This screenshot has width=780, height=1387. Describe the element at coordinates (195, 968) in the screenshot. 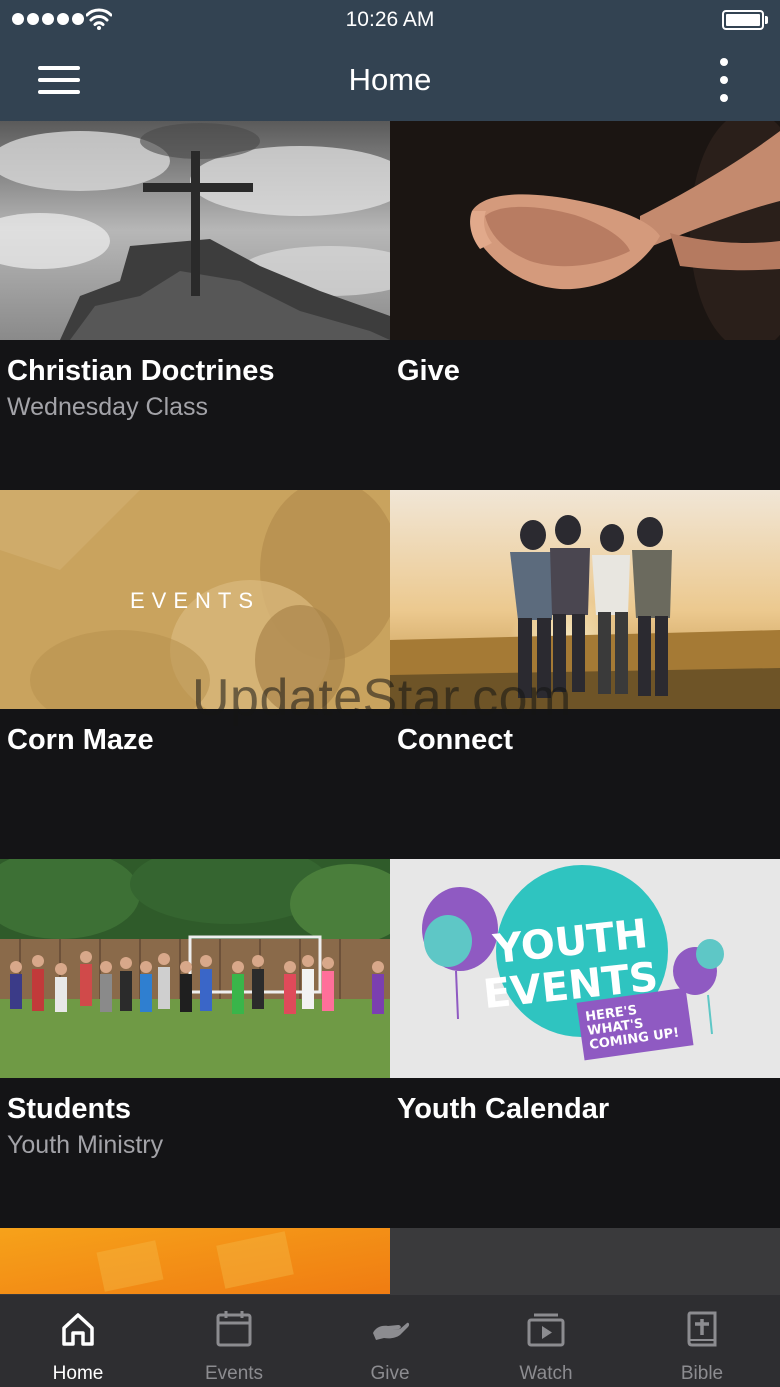

I see `students-group-photo` at that location.